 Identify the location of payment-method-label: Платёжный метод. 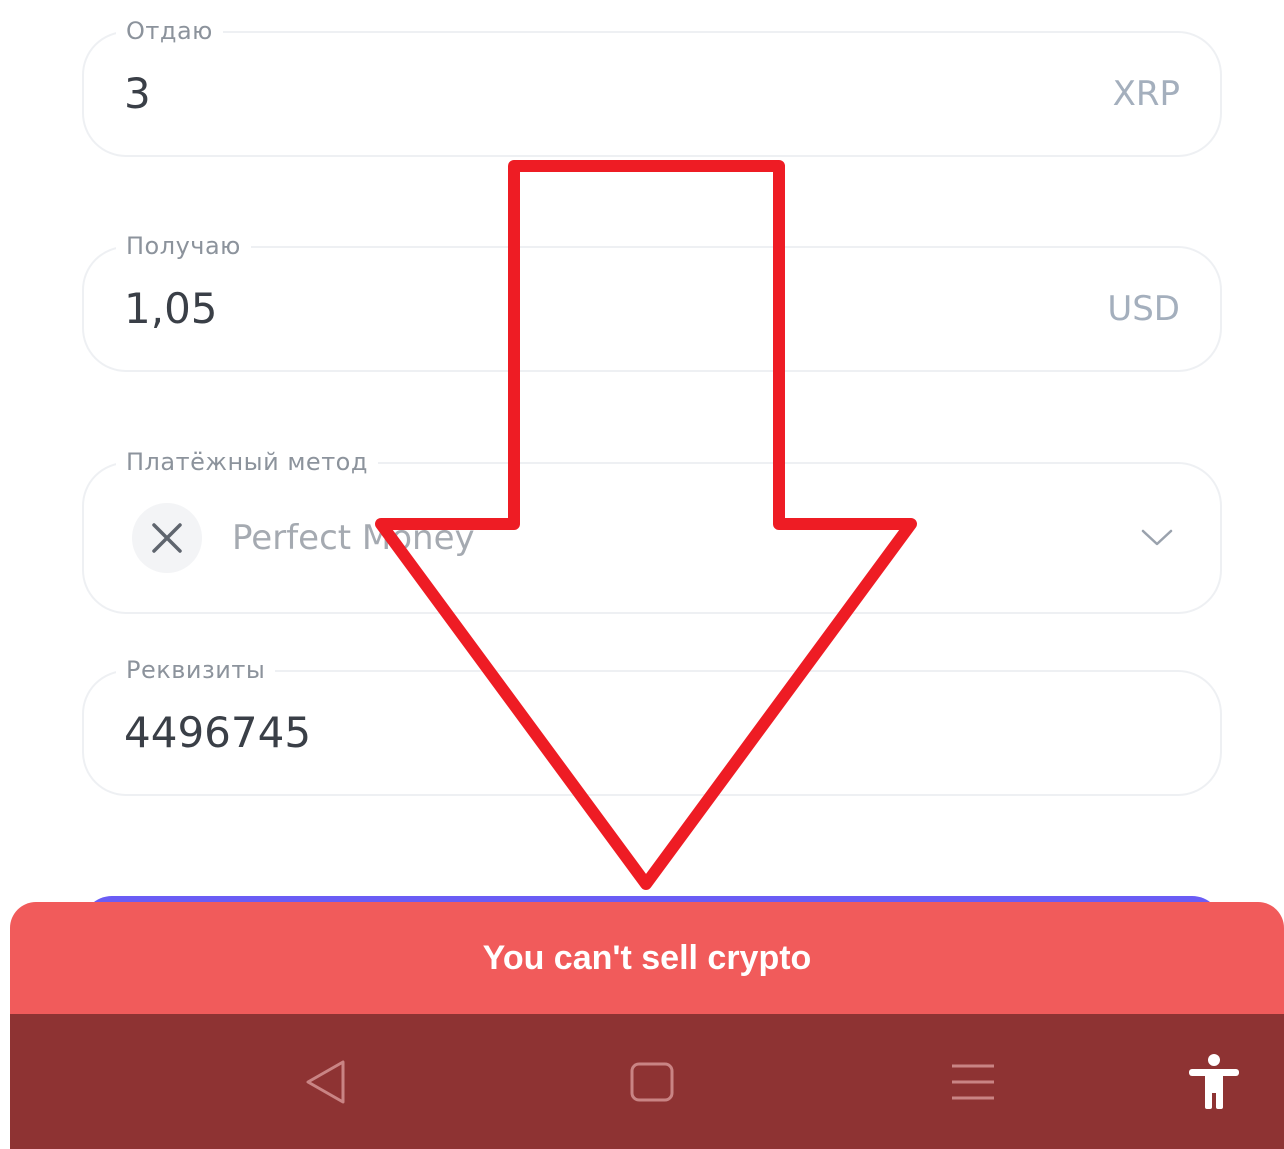
(247, 462).